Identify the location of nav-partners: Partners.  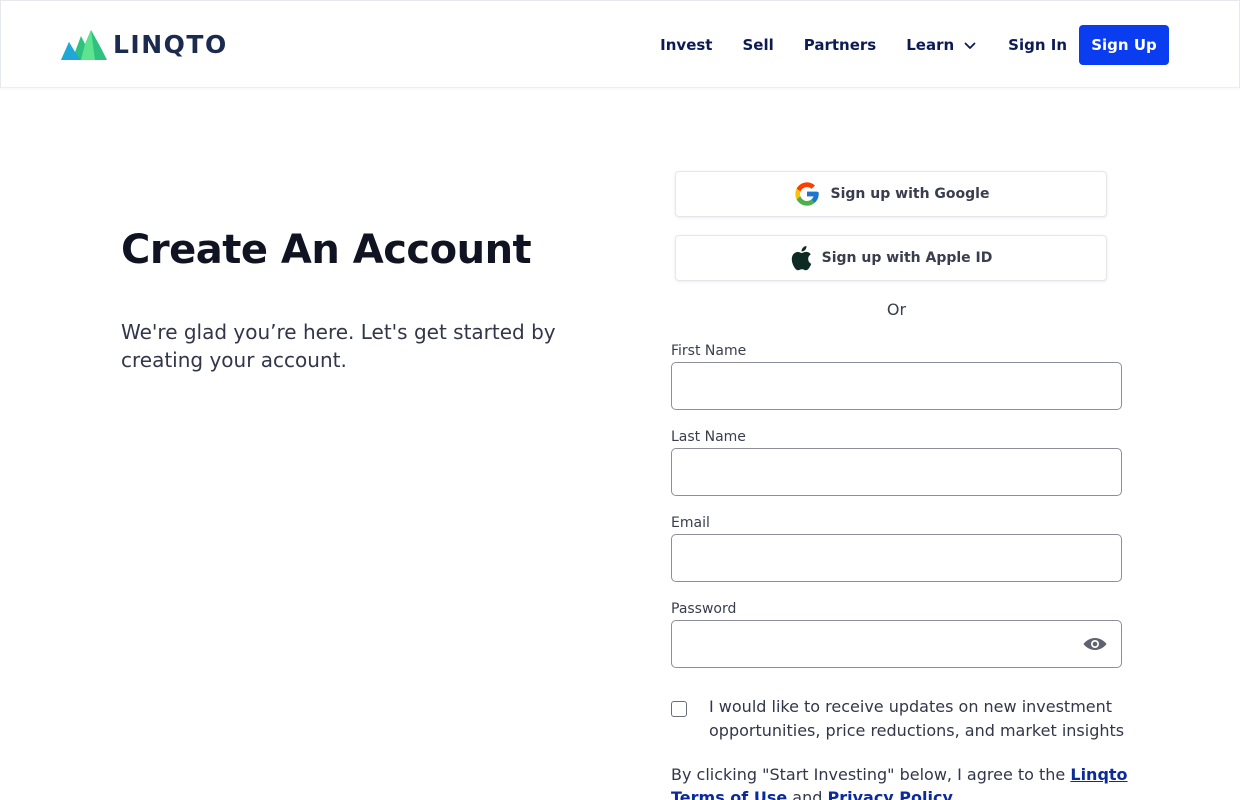
(840, 45).